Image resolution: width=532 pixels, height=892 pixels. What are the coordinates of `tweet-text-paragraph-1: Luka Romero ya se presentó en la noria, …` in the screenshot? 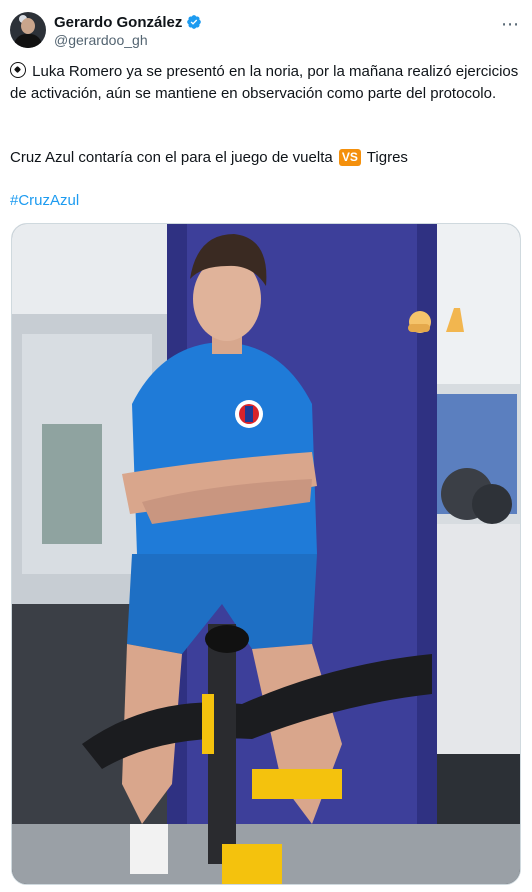 It's located at (265, 83).